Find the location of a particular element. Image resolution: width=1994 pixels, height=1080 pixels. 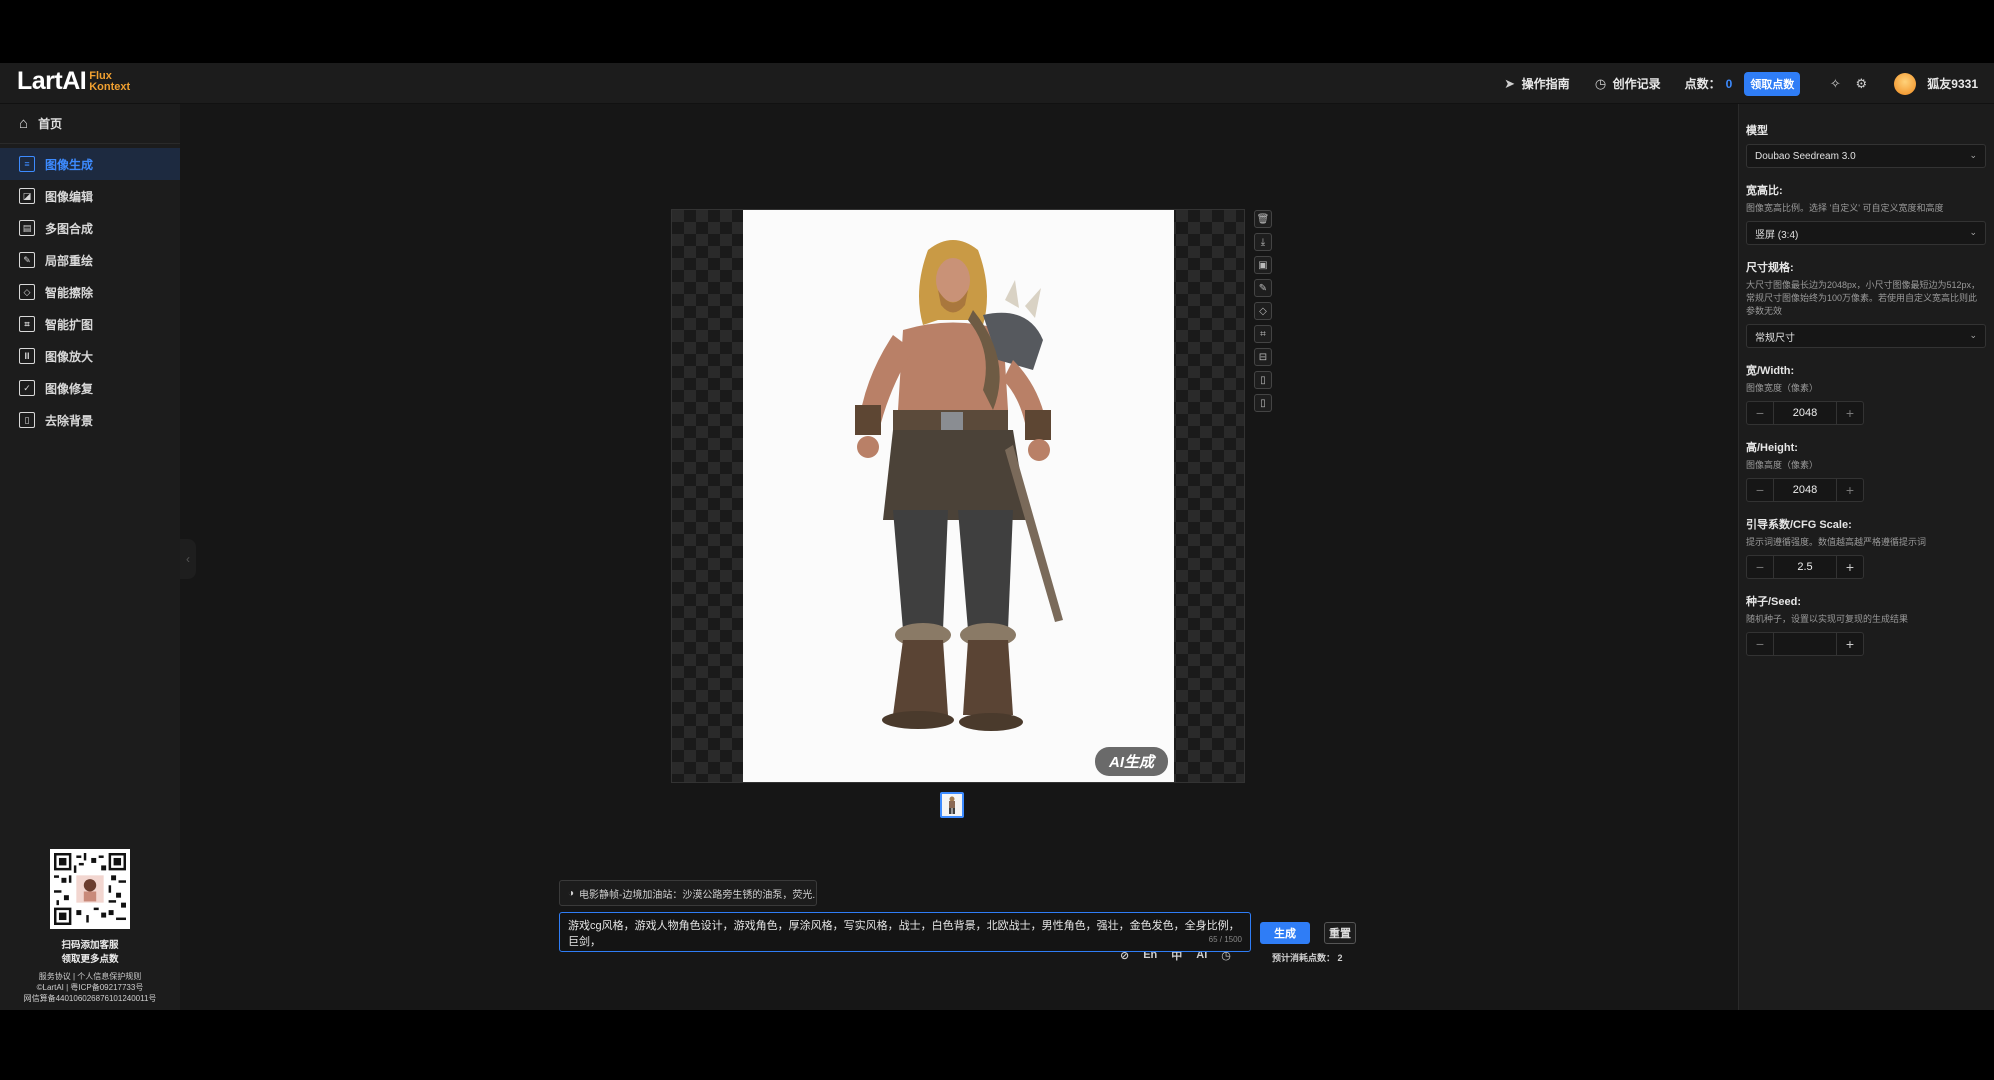

sparkle-icon: ✧ is located at coordinates (1835, 83).